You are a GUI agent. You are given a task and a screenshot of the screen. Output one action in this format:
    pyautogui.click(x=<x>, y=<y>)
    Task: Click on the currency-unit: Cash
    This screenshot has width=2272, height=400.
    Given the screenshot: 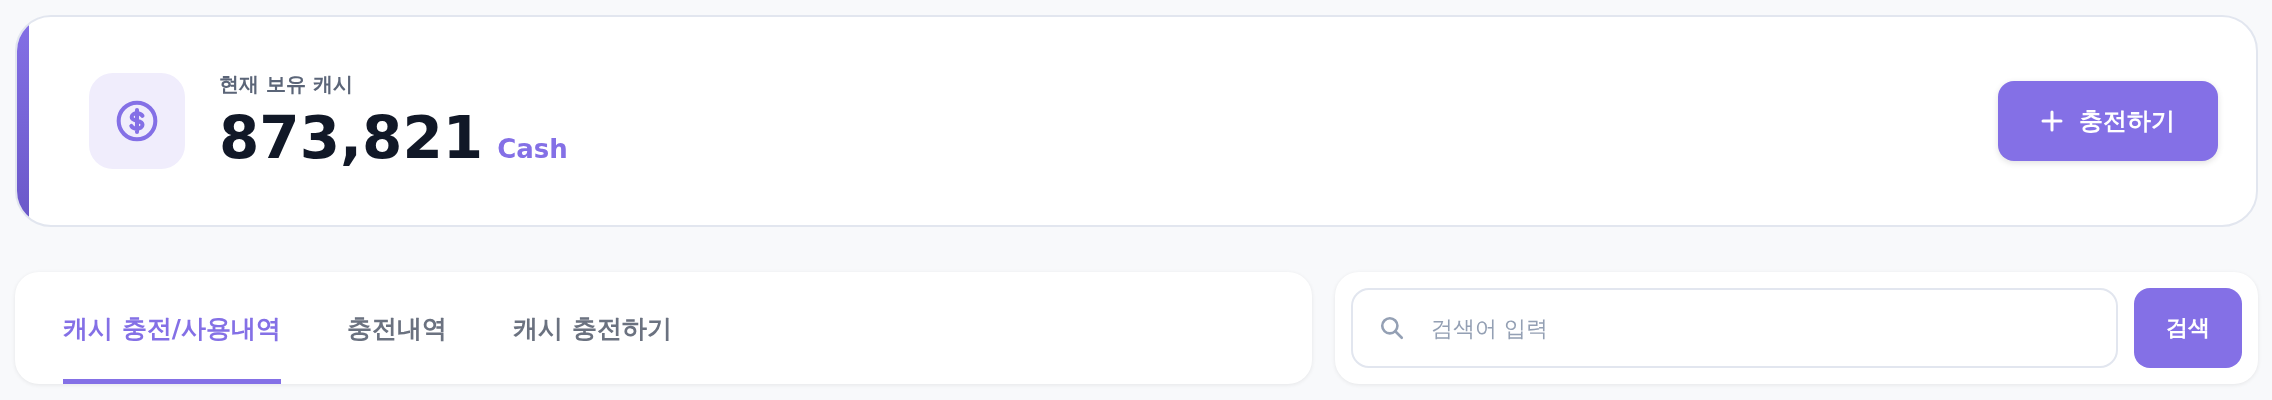 What is the action you would take?
    pyautogui.click(x=532, y=148)
    